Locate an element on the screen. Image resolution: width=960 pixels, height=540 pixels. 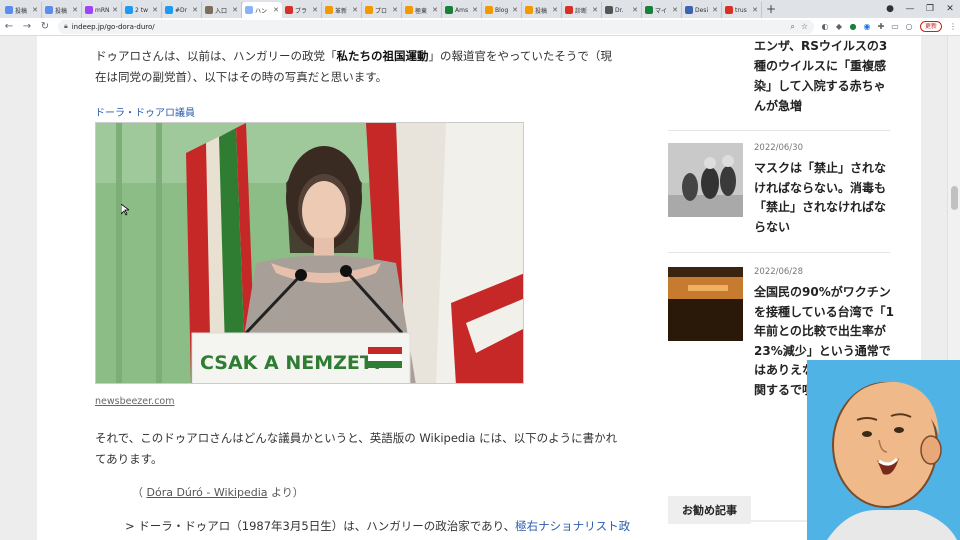
quote-reference: （ Dóra Dúró - Wikipedia より） is located at coordinates (218, 492).